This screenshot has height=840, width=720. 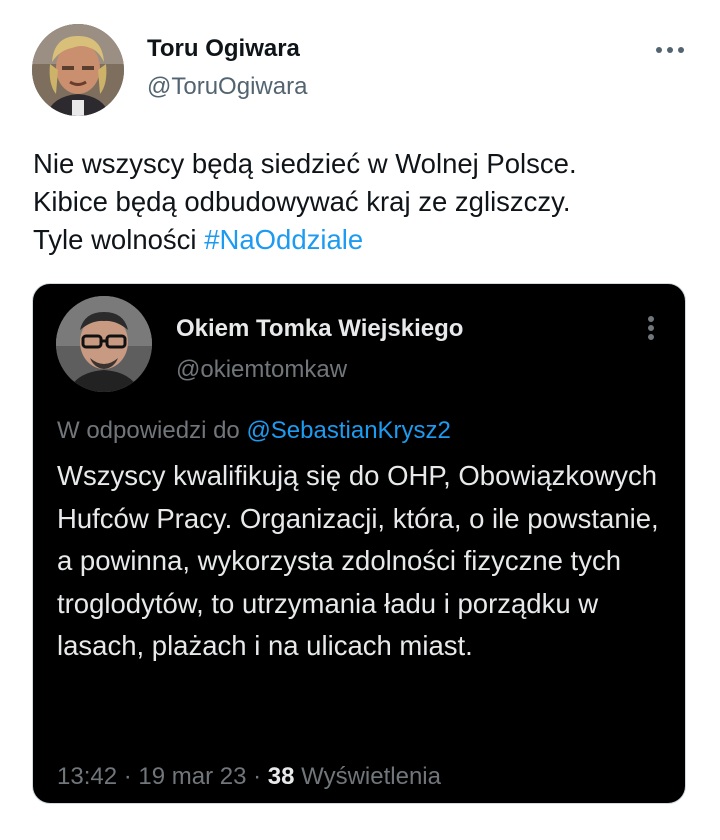 What do you see at coordinates (283, 239) in the screenshot?
I see `hashtag-link: #NaOddziale` at bounding box center [283, 239].